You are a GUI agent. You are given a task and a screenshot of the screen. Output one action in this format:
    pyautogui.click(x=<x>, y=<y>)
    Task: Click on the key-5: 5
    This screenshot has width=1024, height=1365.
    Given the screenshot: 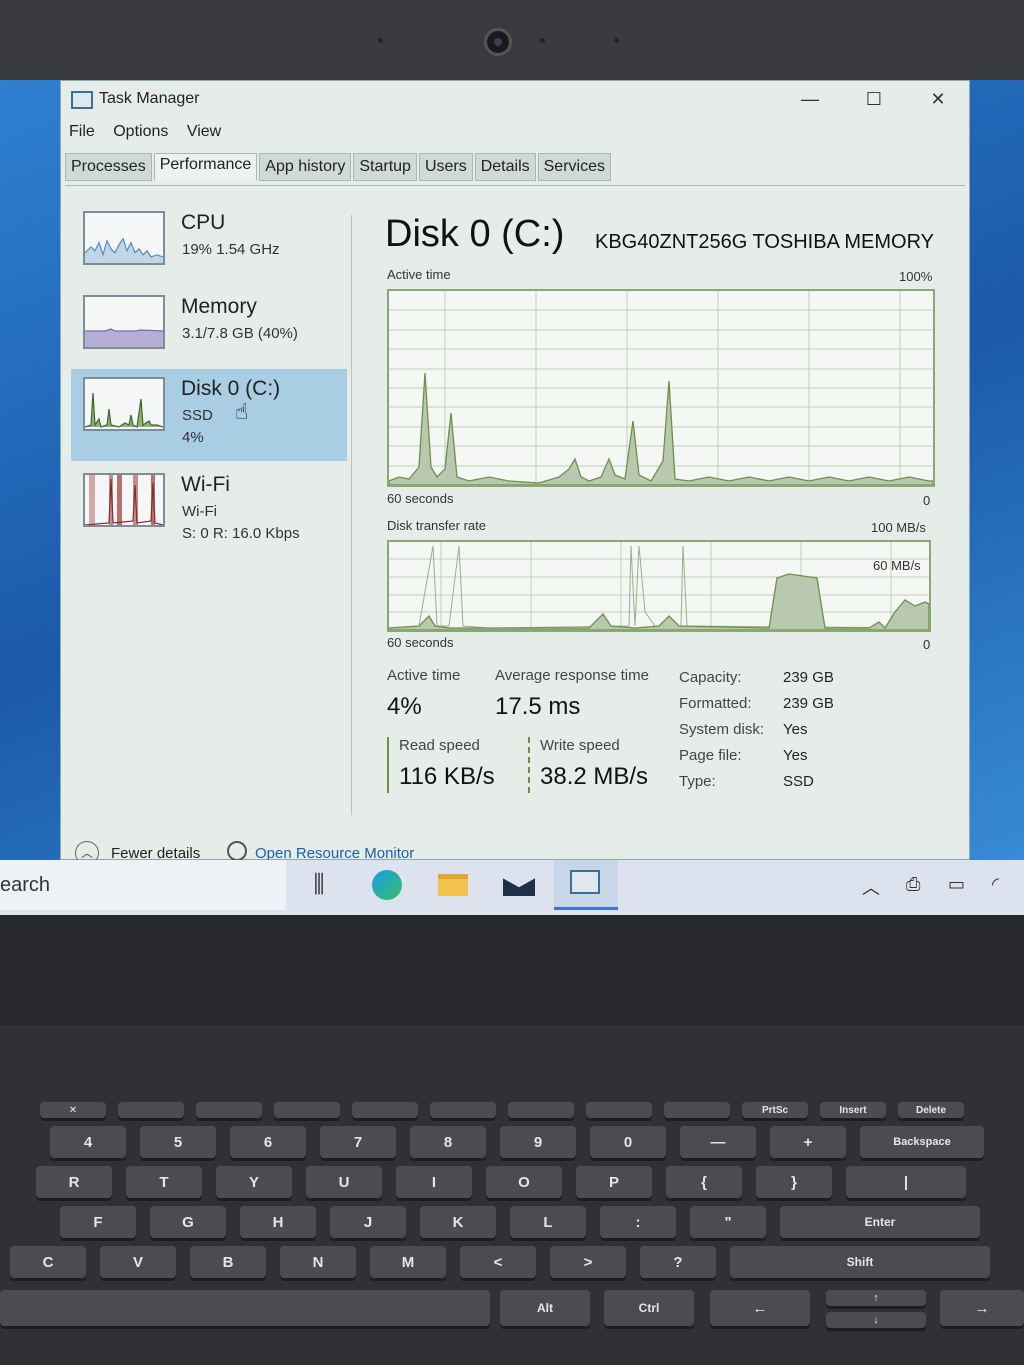 What is the action you would take?
    pyautogui.click(x=178, y=1142)
    